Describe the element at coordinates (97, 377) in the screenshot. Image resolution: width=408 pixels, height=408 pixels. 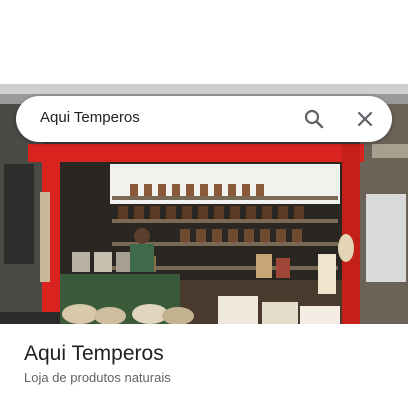
I see `place-category: Loja de produtos naturais` at that location.